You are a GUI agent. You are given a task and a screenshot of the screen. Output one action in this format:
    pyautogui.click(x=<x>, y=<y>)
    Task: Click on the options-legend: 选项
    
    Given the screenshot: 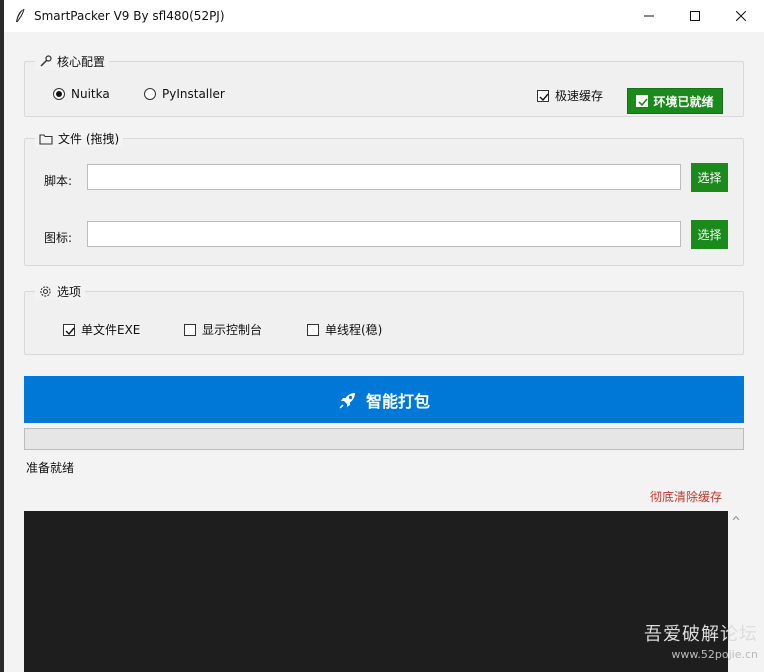 What is the action you would take?
    pyautogui.click(x=60, y=291)
    